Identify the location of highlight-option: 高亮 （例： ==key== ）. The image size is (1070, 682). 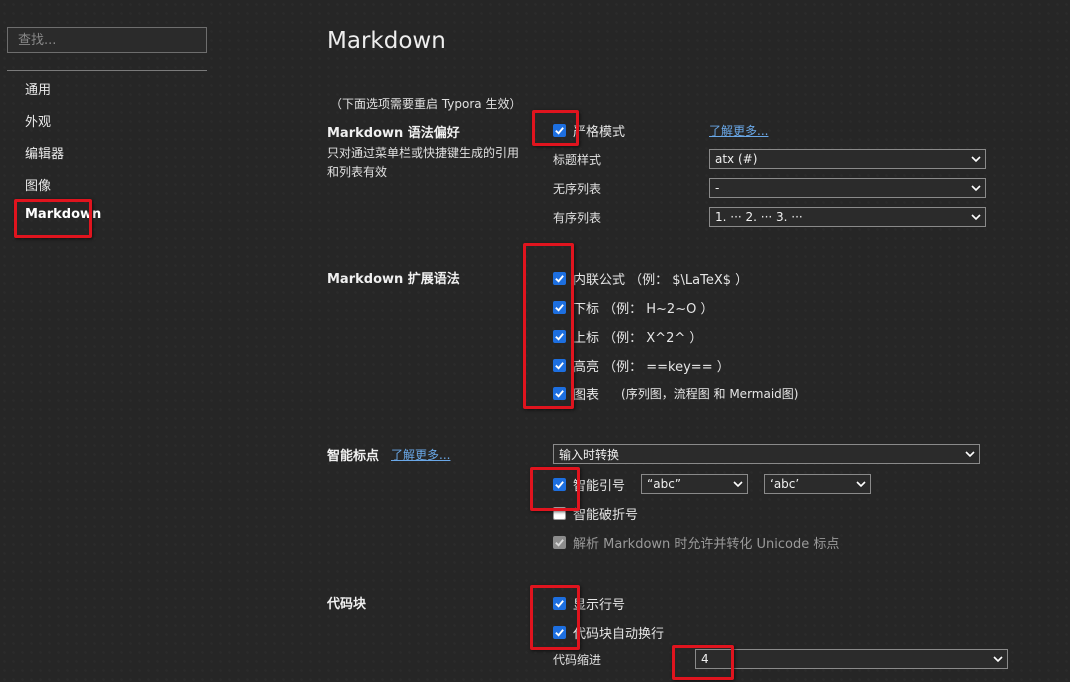
(641, 365).